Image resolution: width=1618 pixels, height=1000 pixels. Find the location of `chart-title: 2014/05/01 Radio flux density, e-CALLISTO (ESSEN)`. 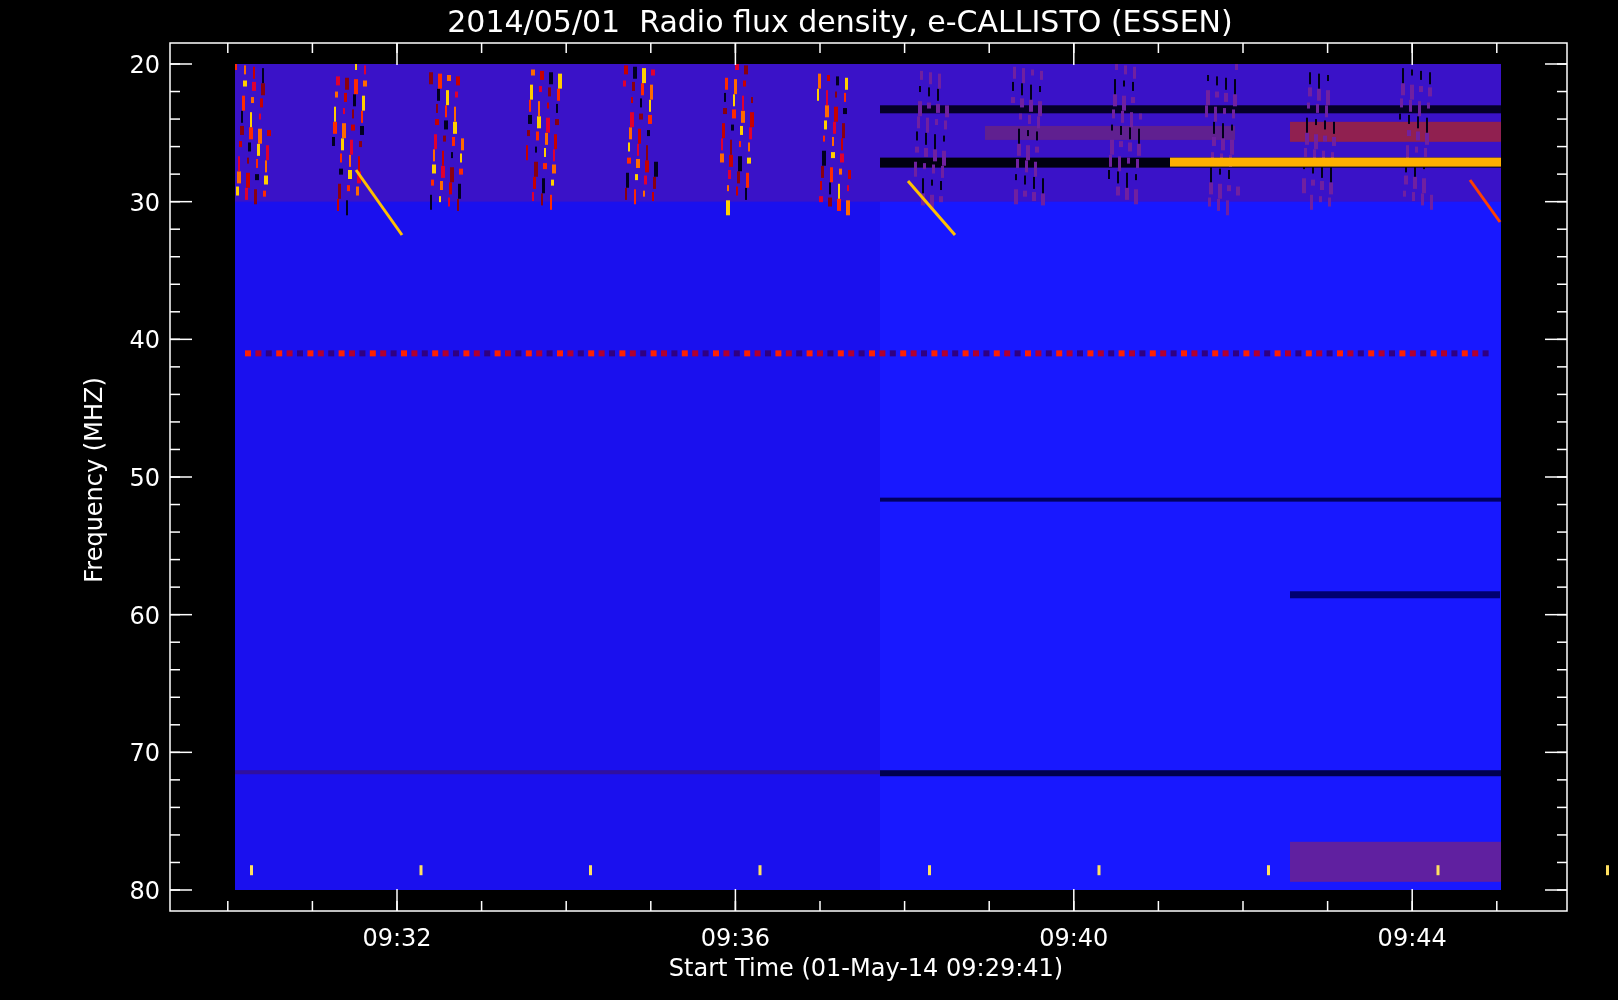

chart-title: 2014/05/01 Radio flux density, e-CALLISTO (ESSEN) is located at coordinates (840, 21).